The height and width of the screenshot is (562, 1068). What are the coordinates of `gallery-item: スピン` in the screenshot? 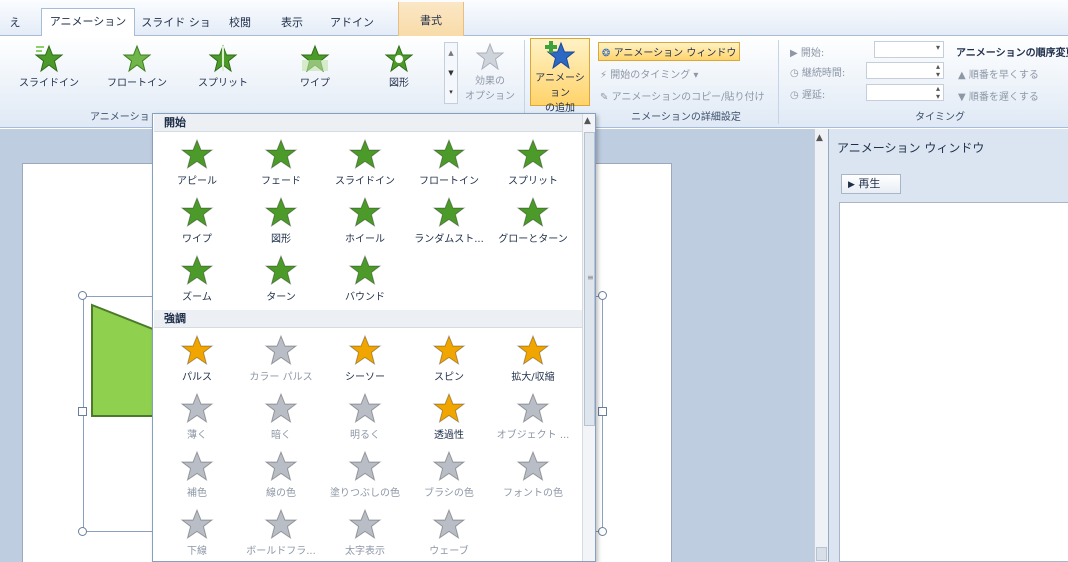 It's located at (449, 358).